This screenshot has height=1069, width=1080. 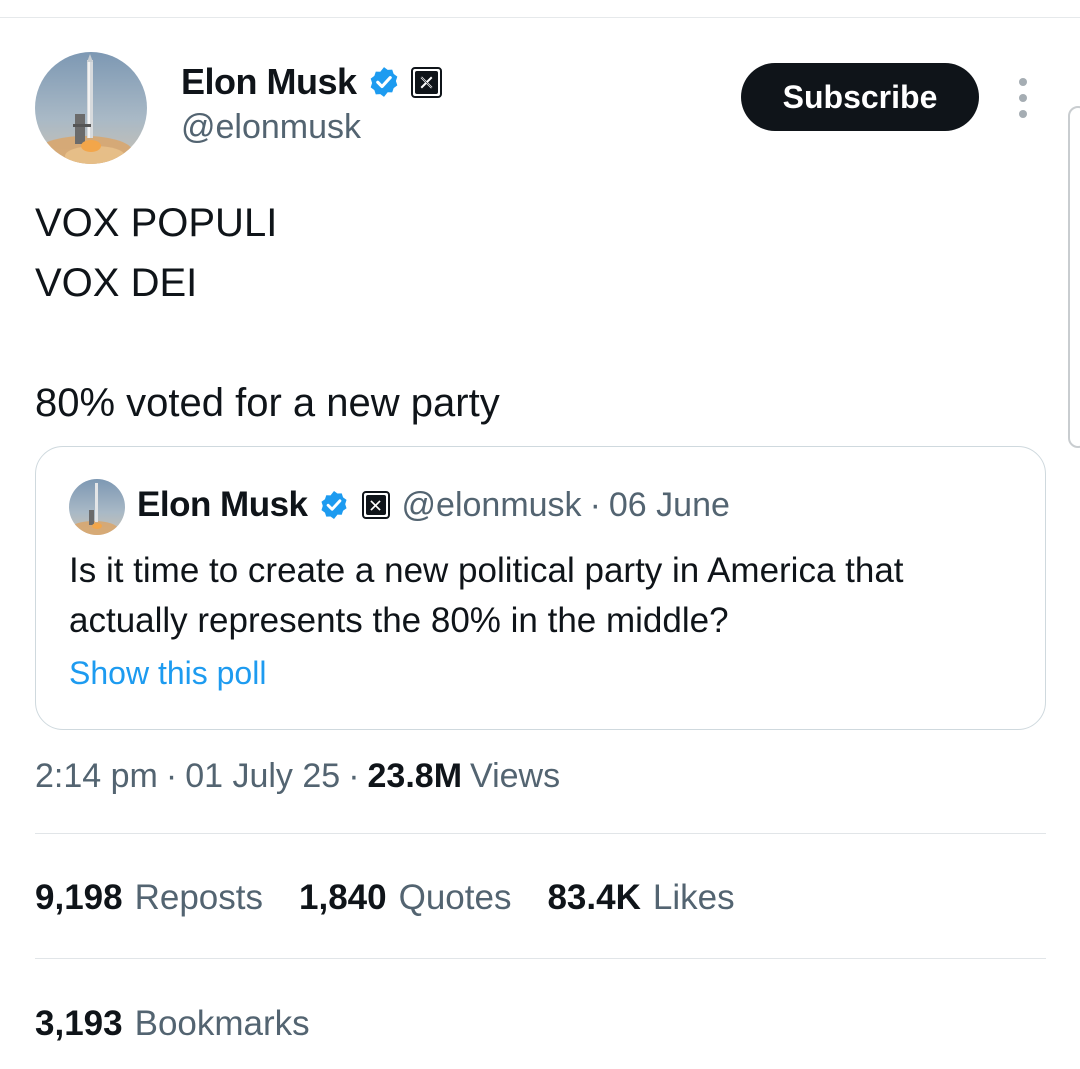 What do you see at coordinates (492, 505) in the screenshot?
I see `quoted-author-handle: @elonmusk` at bounding box center [492, 505].